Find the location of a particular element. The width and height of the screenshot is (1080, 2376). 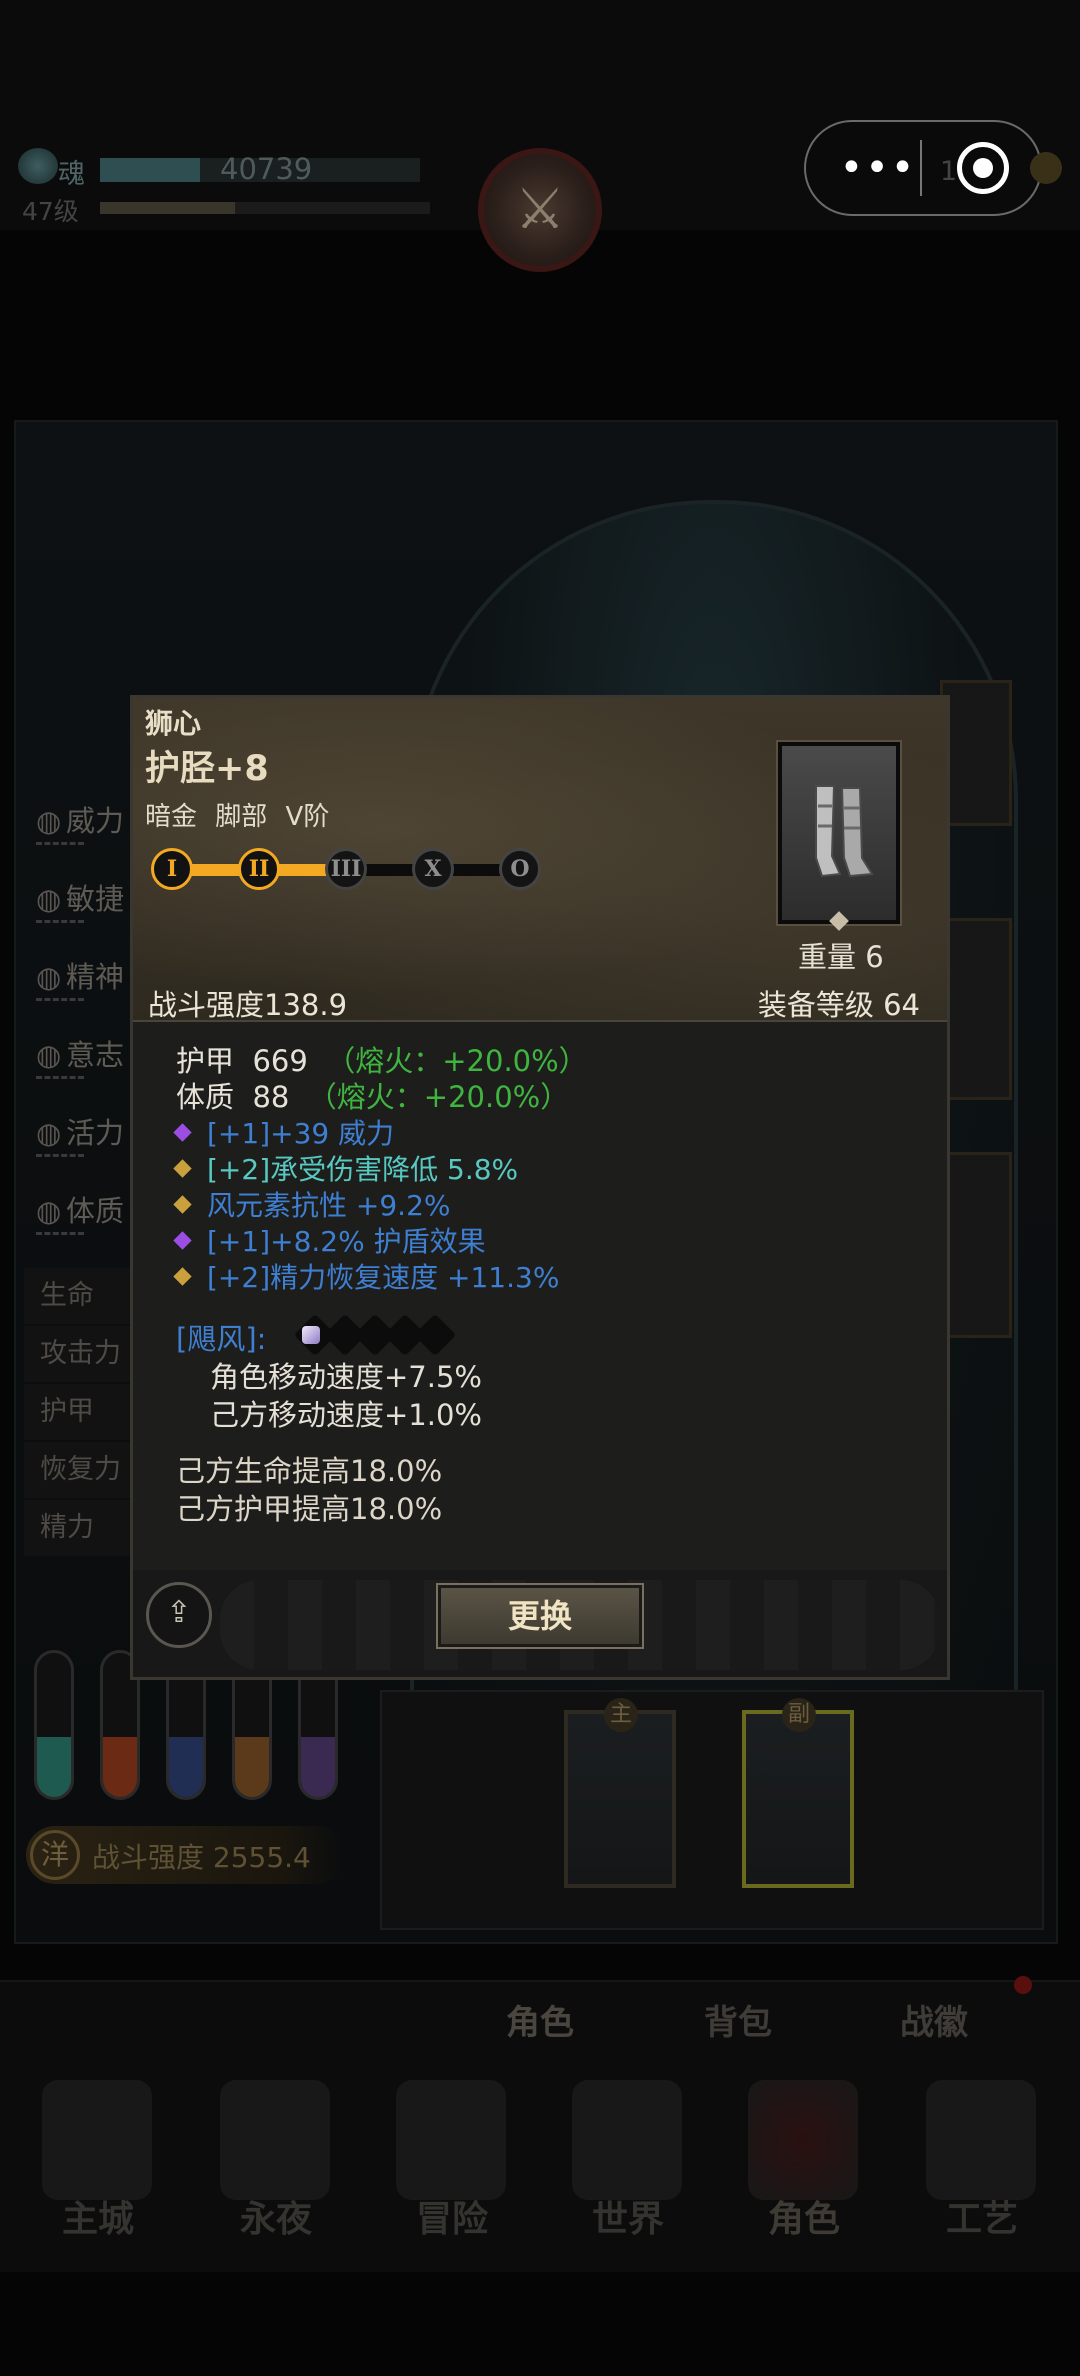

off-weapon-slot is located at coordinates (798, 1799).